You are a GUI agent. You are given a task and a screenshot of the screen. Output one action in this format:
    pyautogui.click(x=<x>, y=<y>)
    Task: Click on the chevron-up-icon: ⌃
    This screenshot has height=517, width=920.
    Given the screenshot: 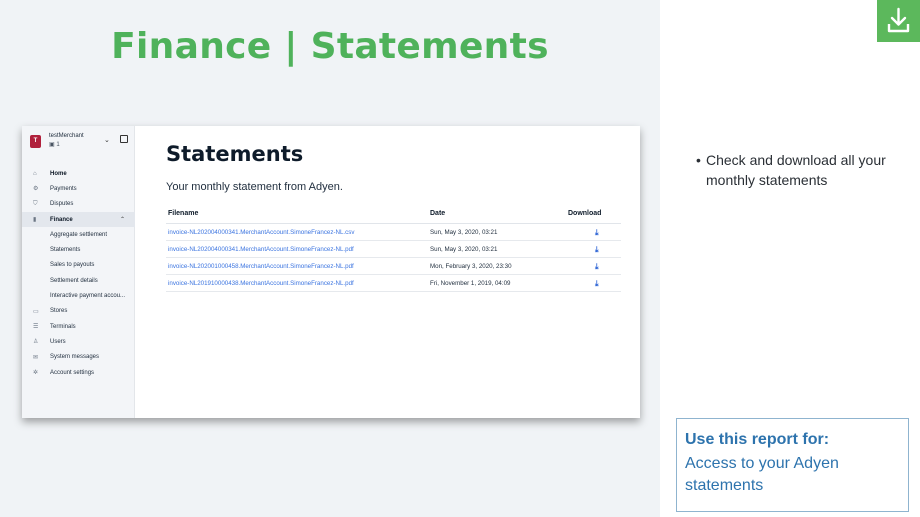 What is the action you would take?
    pyautogui.click(x=123, y=220)
    